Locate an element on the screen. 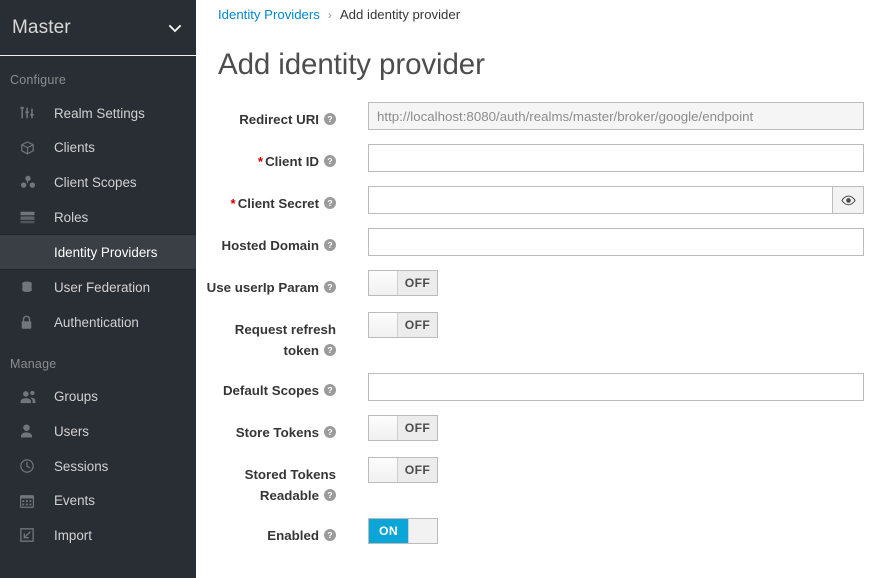 This screenshot has height=578, width=890. input-hosted-domain is located at coordinates (616, 242).